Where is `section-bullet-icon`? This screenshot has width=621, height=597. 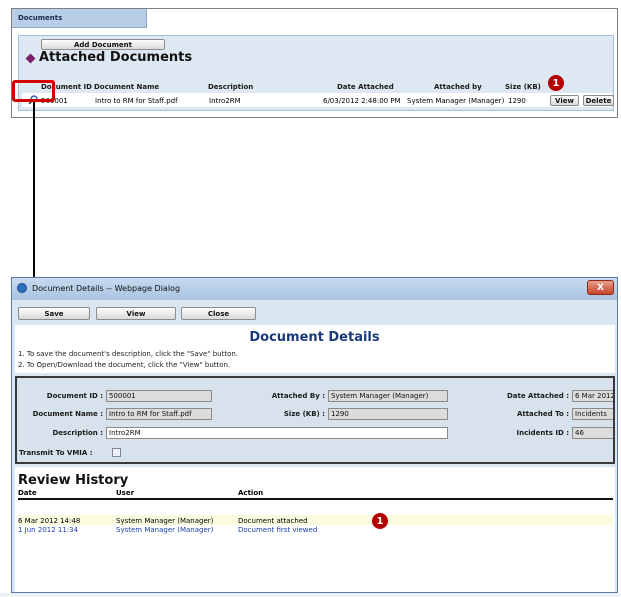 section-bullet-icon is located at coordinates (30, 58).